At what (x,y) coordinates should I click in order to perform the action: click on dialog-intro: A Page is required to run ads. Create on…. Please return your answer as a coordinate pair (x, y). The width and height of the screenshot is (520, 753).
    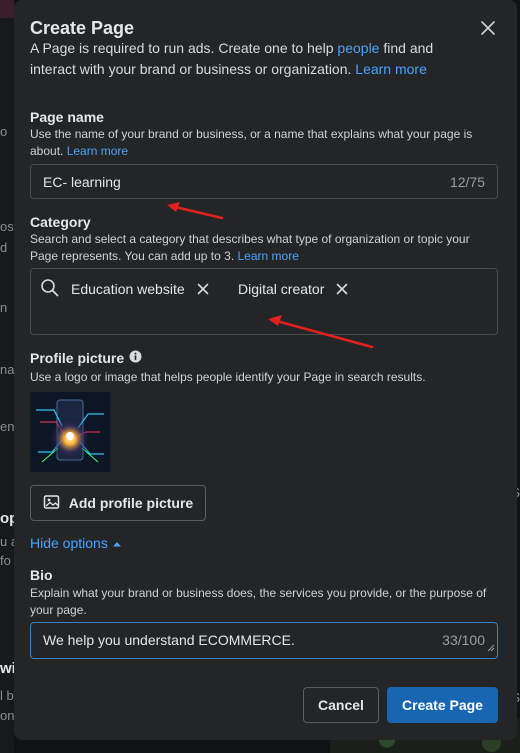
    Looking at the image, I should click on (232, 58).